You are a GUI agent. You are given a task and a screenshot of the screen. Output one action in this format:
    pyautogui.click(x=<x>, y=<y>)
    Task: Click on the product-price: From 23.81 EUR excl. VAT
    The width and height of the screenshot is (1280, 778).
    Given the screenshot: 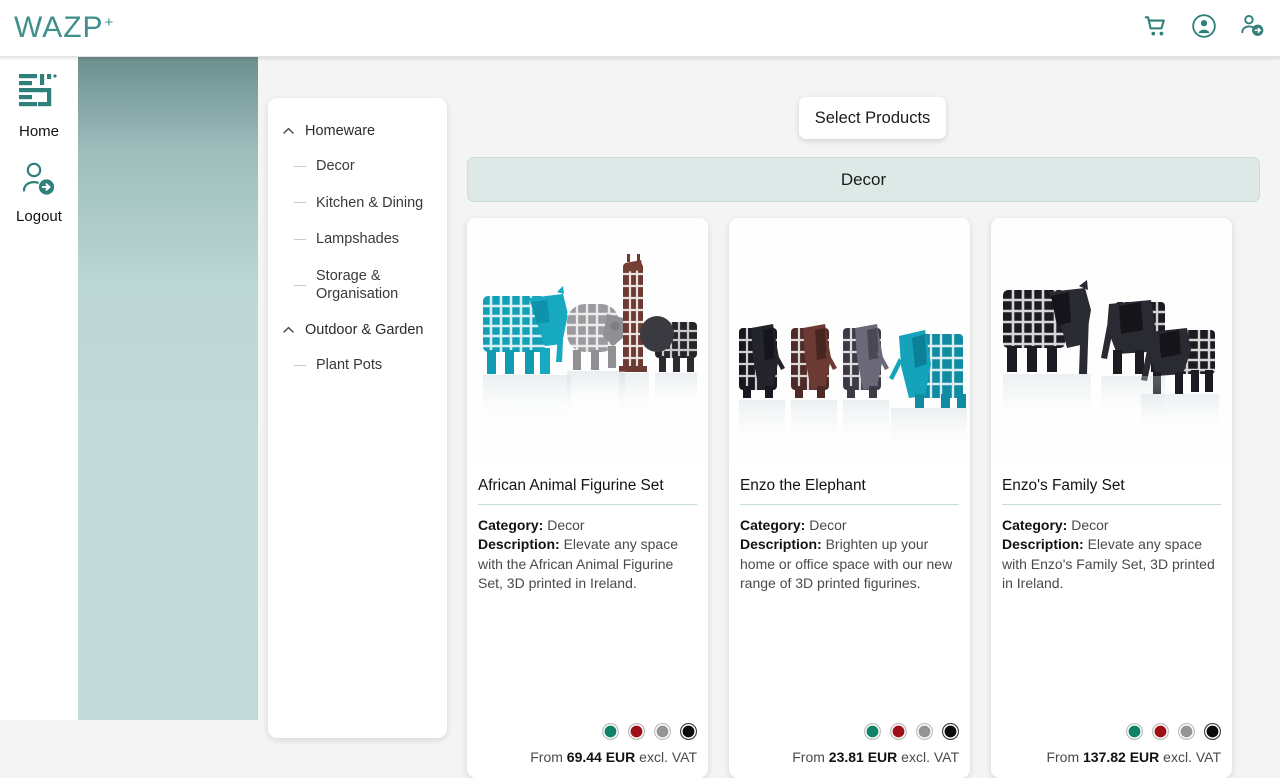 What is the action you would take?
    pyautogui.click(x=849, y=757)
    